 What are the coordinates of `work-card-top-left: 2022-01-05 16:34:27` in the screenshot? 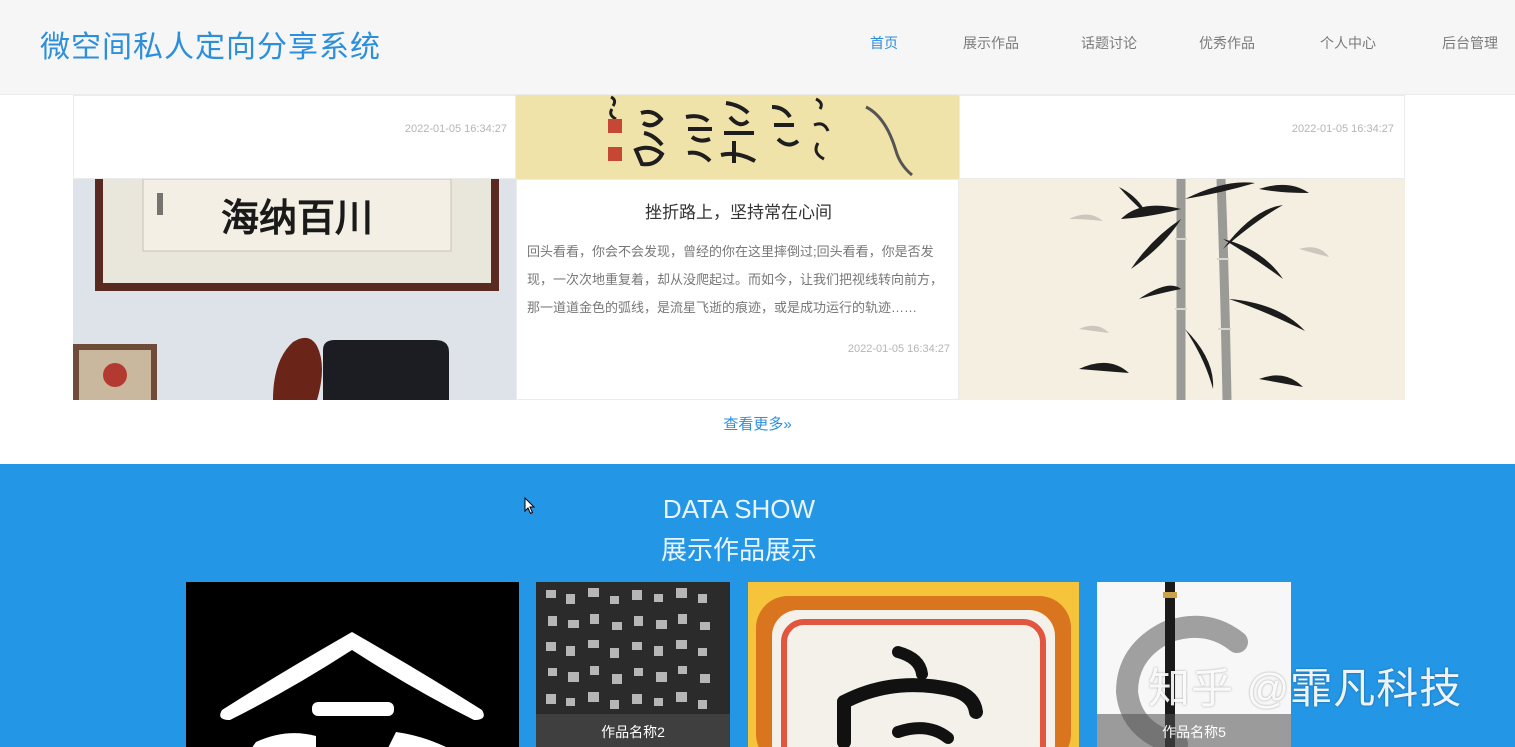 It's located at (294, 137).